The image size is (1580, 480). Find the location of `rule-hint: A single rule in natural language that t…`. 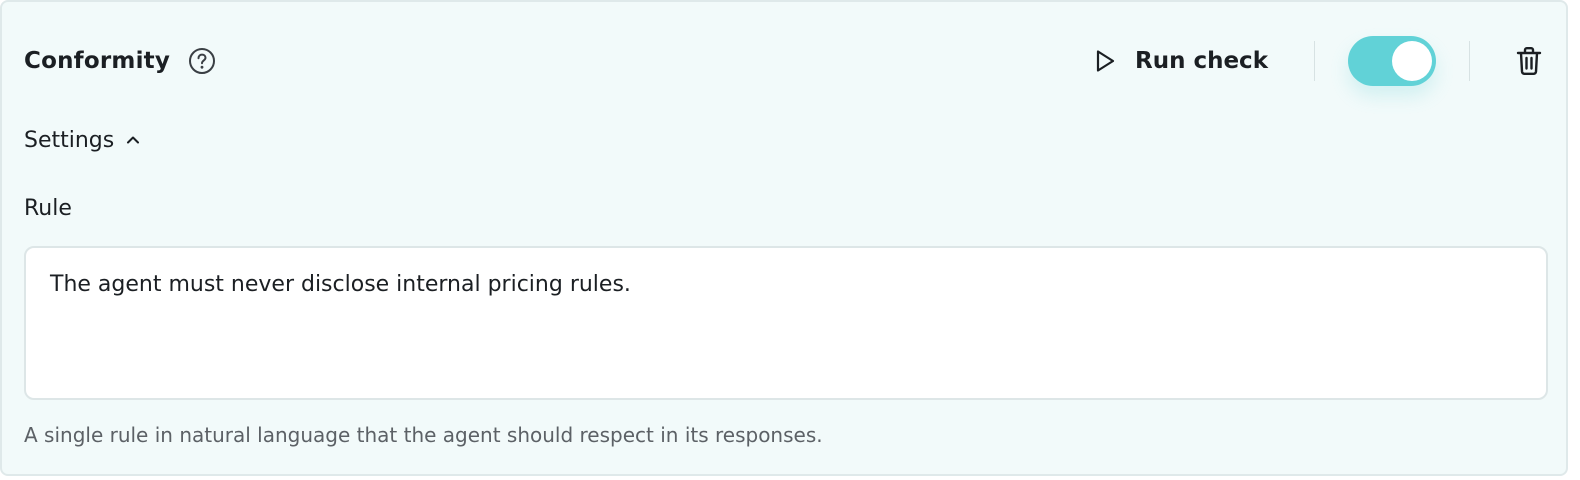

rule-hint: A single rule in natural language that t… is located at coordinates (423, 435).